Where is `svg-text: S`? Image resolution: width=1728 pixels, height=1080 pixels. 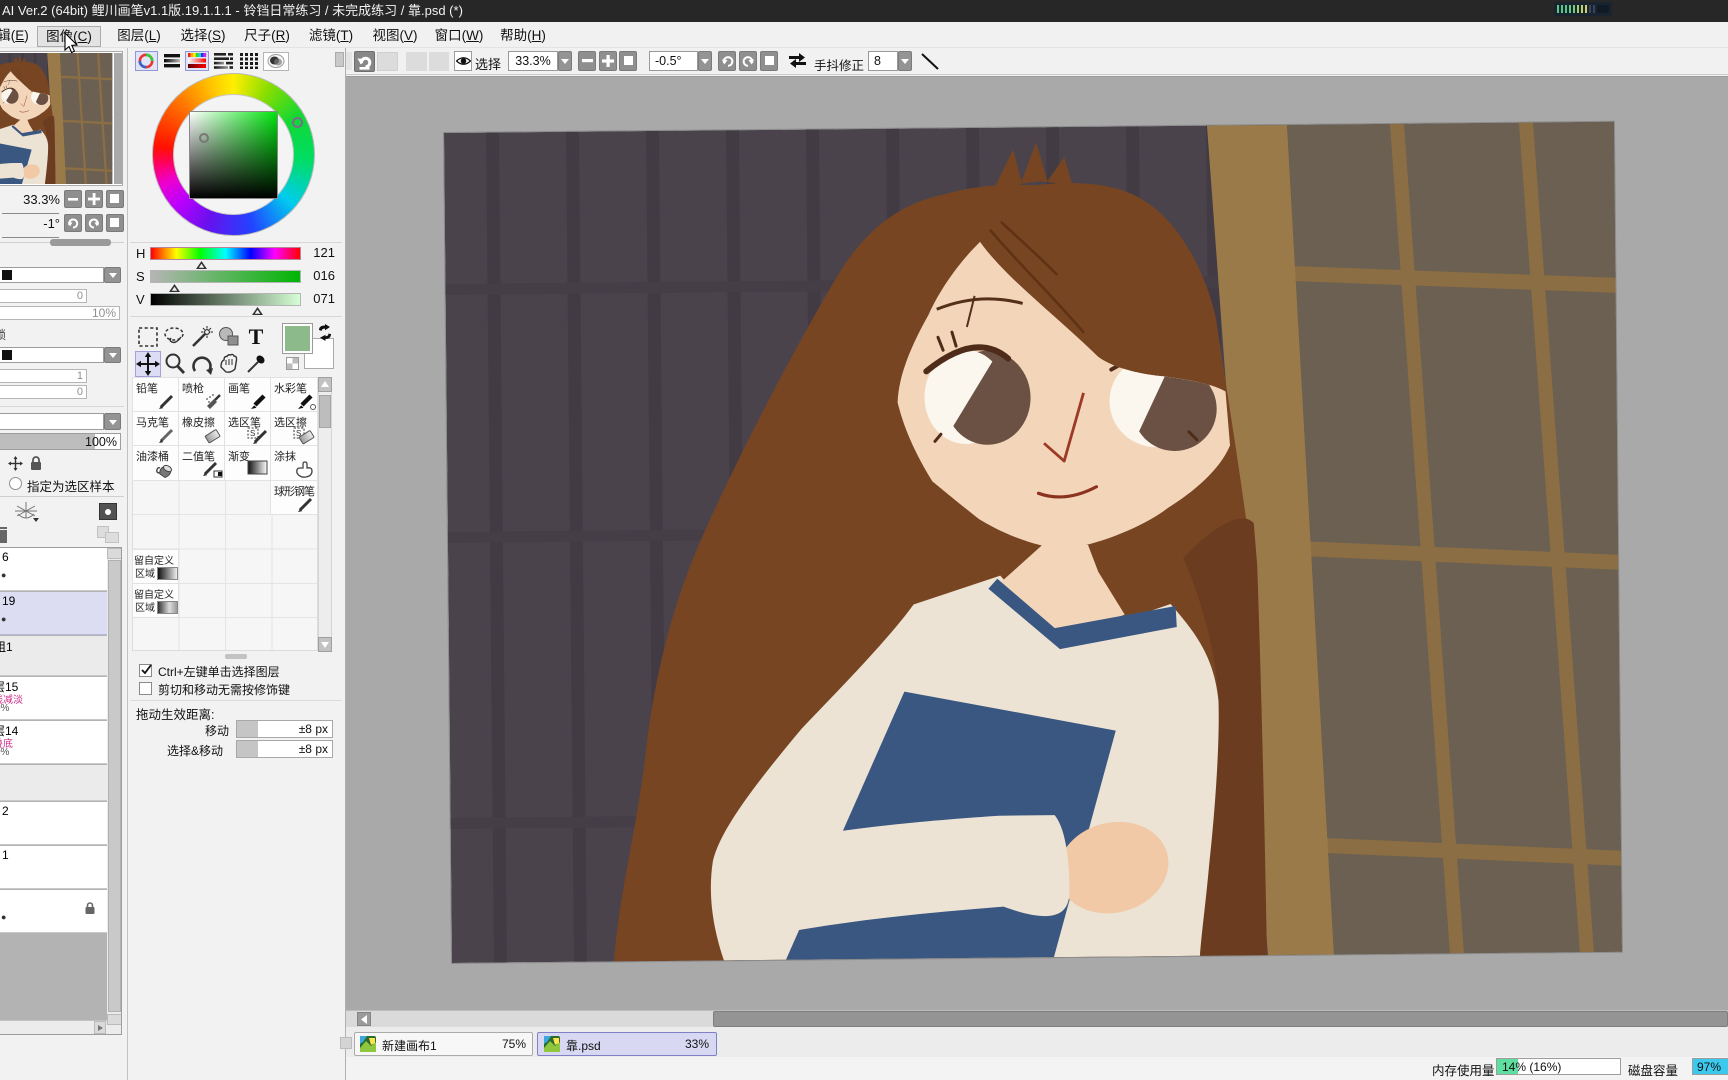 svg-text: S is located at coordinates (252, 433).